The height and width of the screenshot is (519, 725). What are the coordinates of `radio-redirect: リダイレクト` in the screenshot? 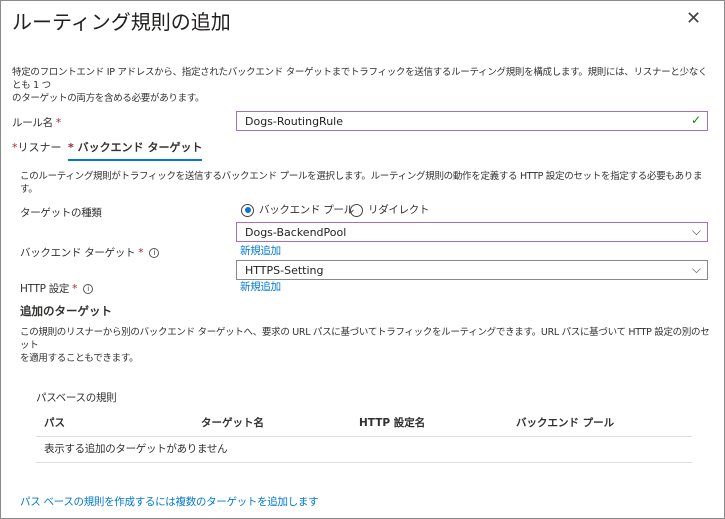 It's located at (390, 209).